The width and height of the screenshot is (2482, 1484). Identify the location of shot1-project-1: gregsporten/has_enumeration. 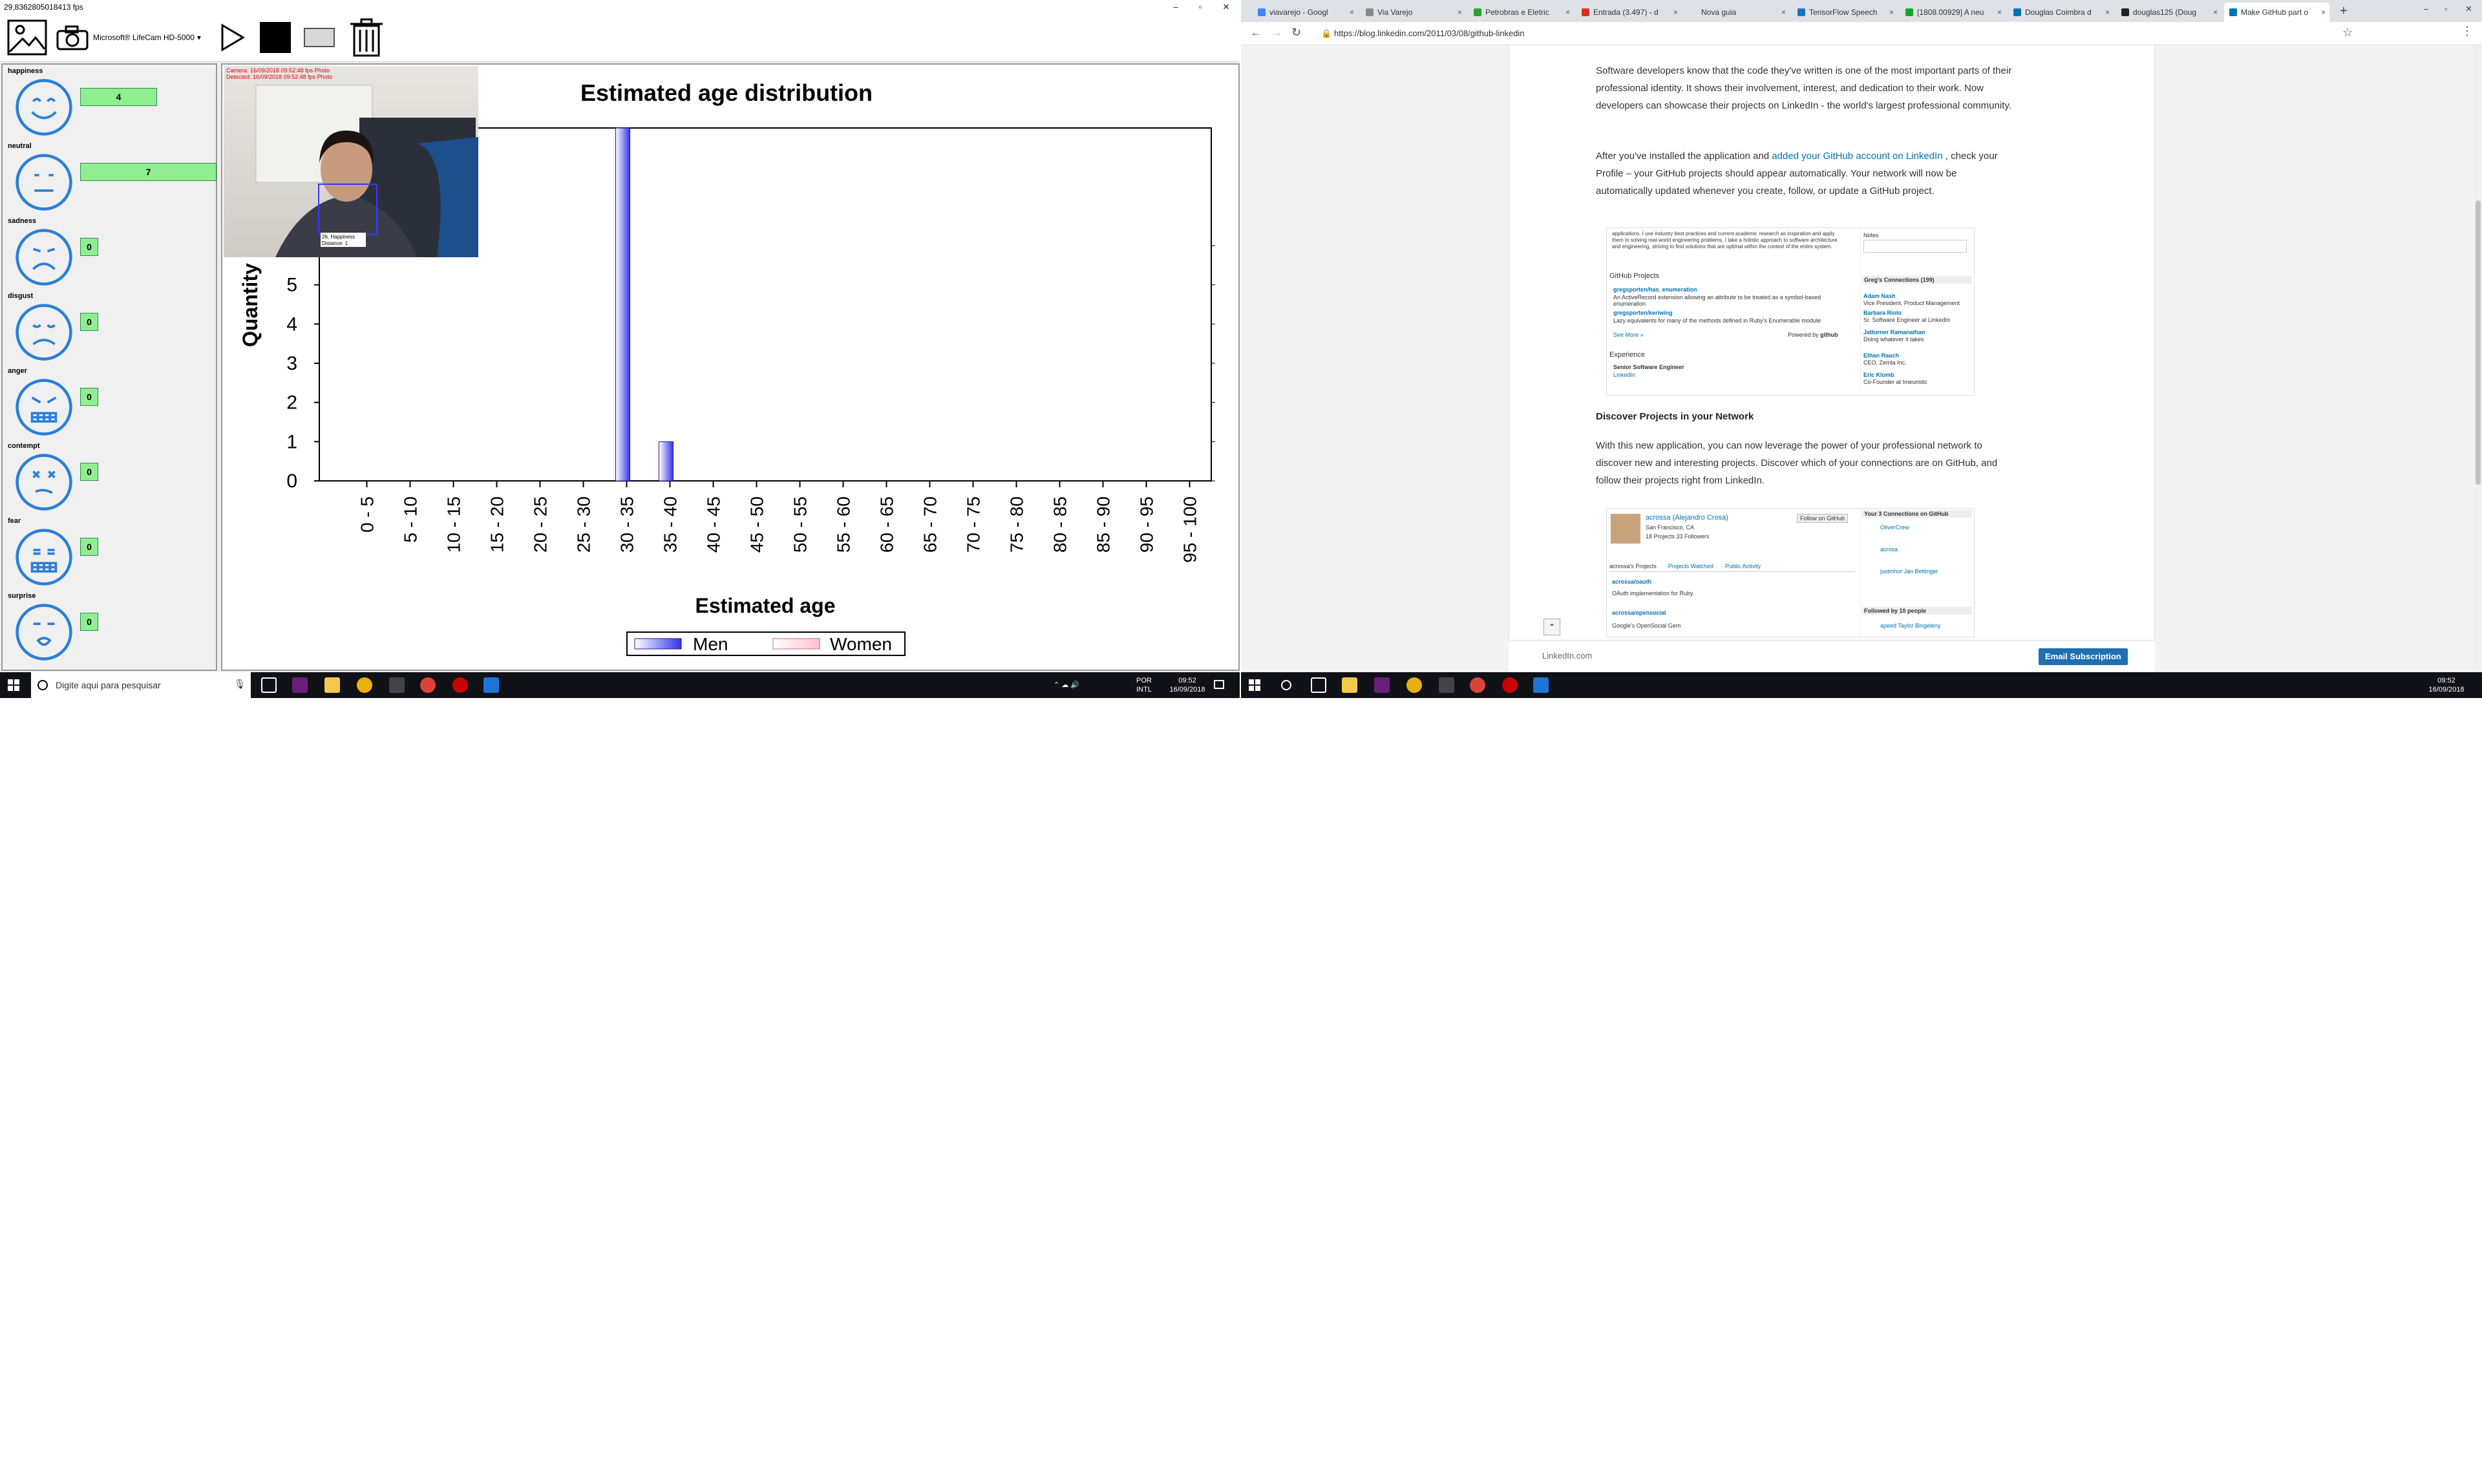
(1655, 289).